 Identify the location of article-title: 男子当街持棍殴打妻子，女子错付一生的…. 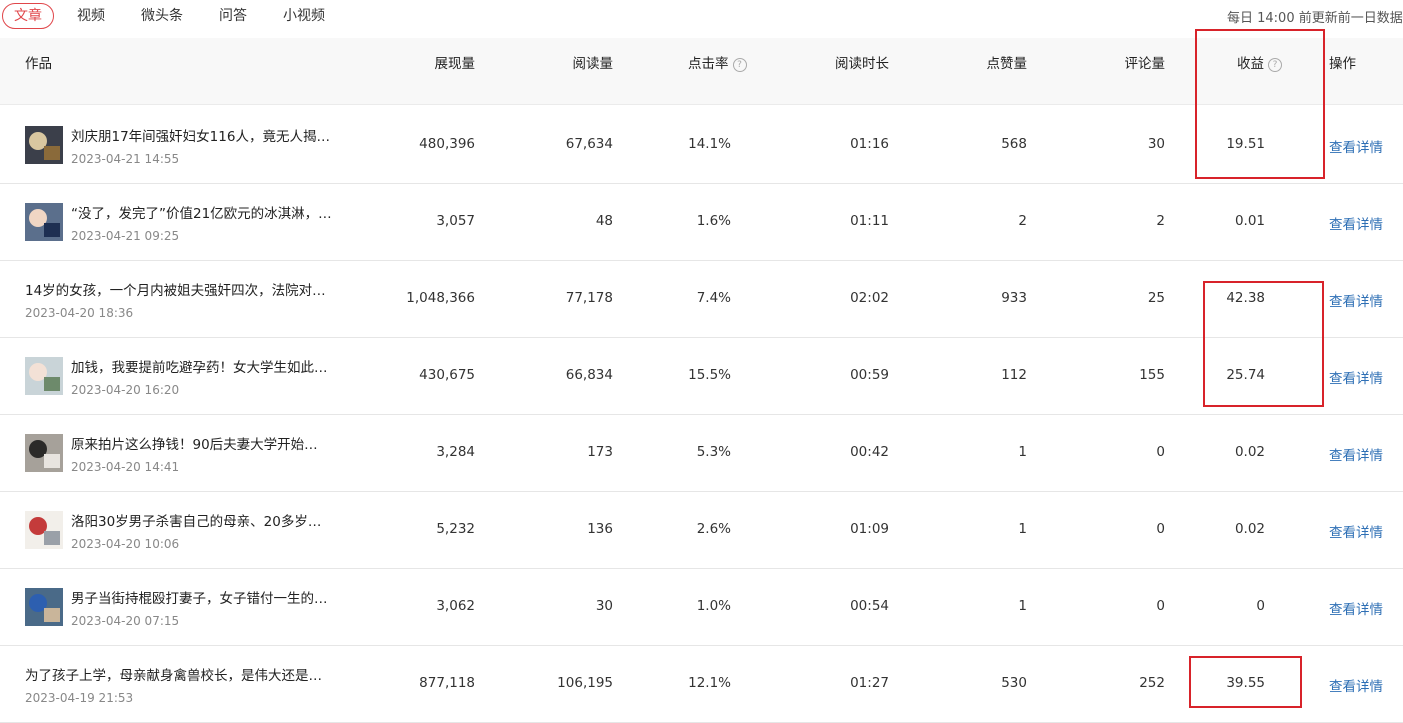
(204, 597).